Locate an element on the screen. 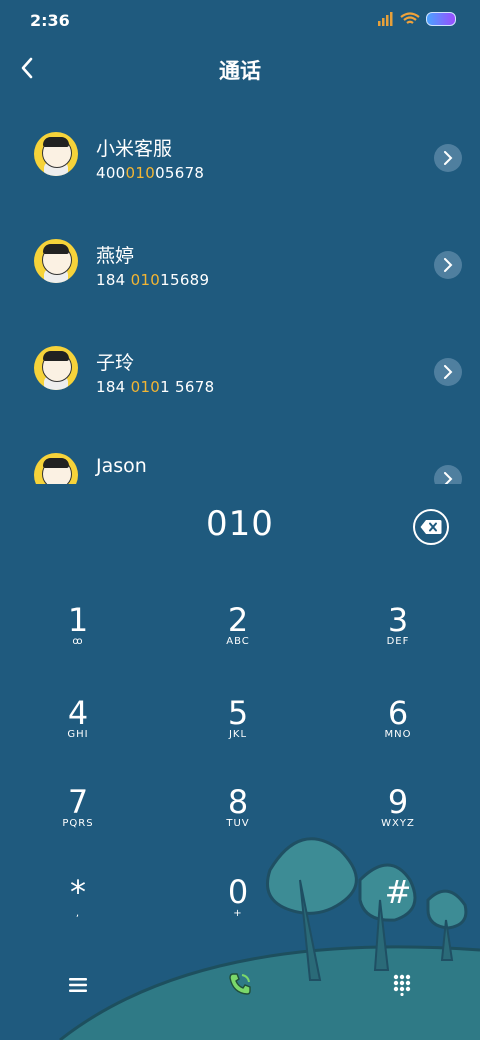 This screenshot has width=480, height=1040. key-9: 9 WXYZ is located at coordinates (398, 824).